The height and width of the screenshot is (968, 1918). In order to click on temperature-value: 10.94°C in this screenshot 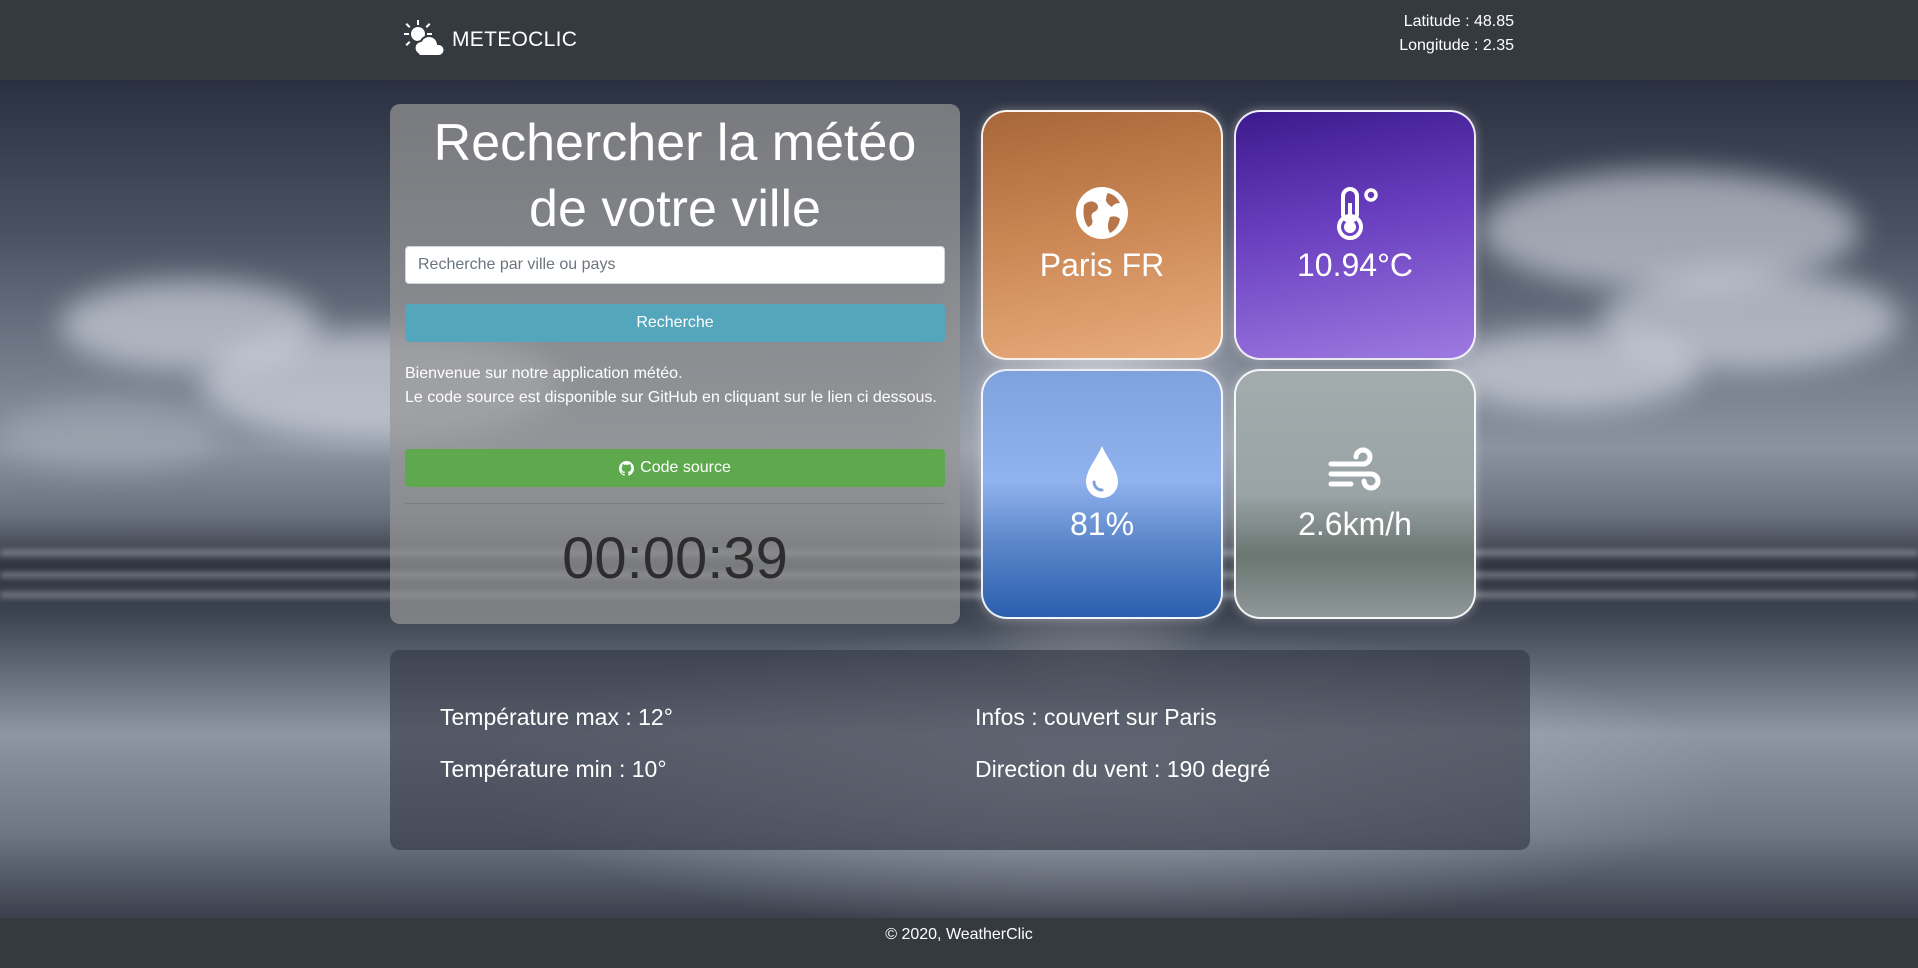, I will do `click(1355, 265)`.